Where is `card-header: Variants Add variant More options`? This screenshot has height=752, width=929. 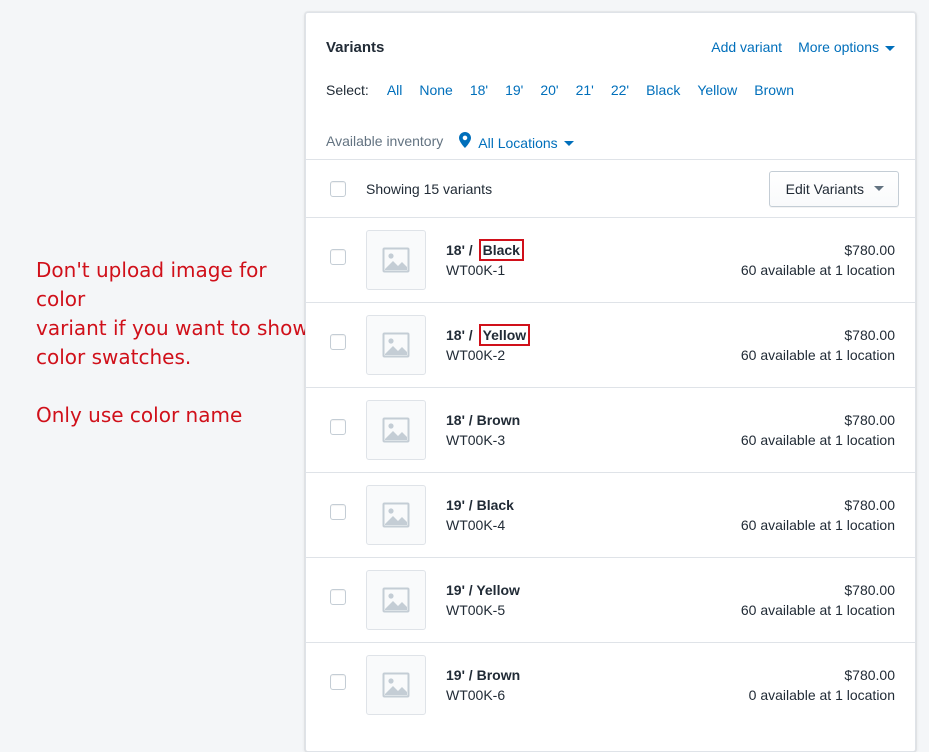 card-header: Variants Add variant More options is located at coordinates (610, 47).